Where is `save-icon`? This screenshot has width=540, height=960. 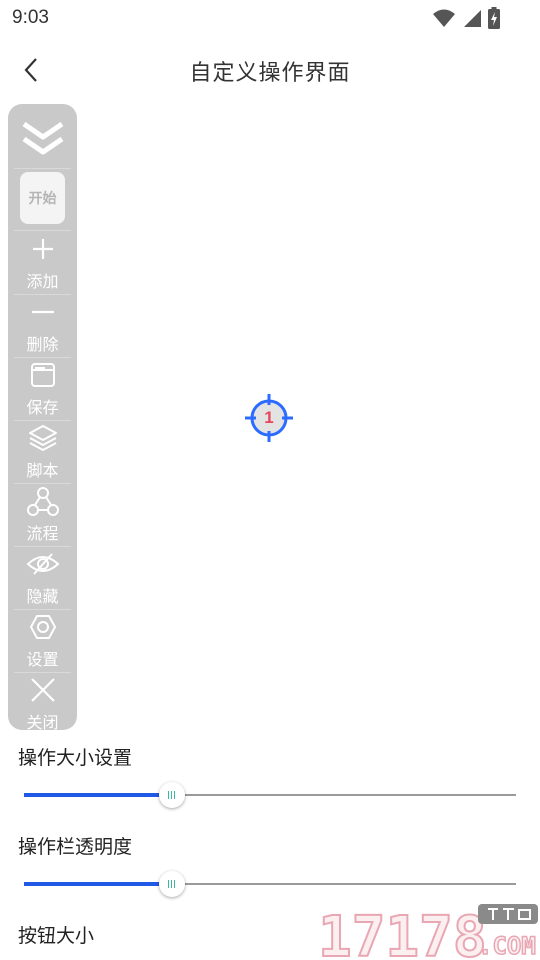 save-icon is located at coordinates (42, 375).